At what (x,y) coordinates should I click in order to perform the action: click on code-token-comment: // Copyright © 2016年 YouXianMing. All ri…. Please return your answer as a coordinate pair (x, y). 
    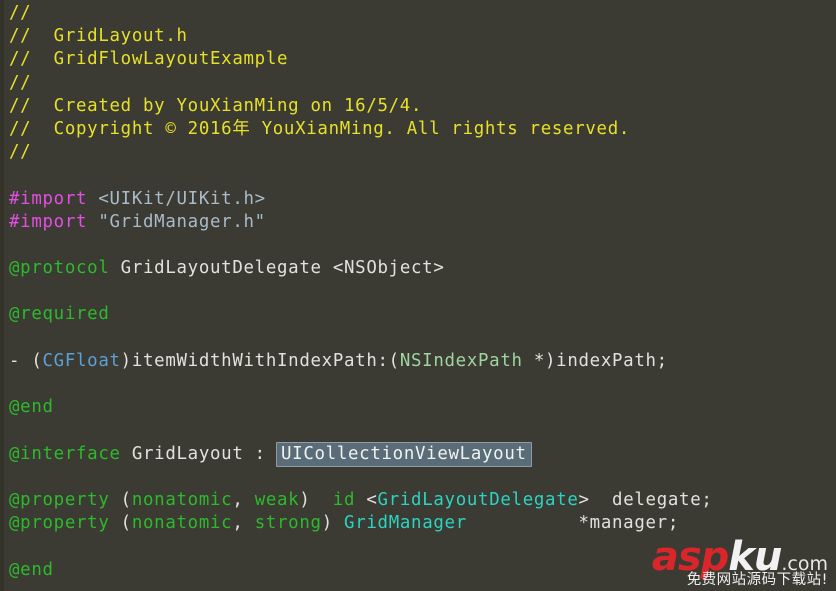
    Looking at the image, I should click on (320, 128).